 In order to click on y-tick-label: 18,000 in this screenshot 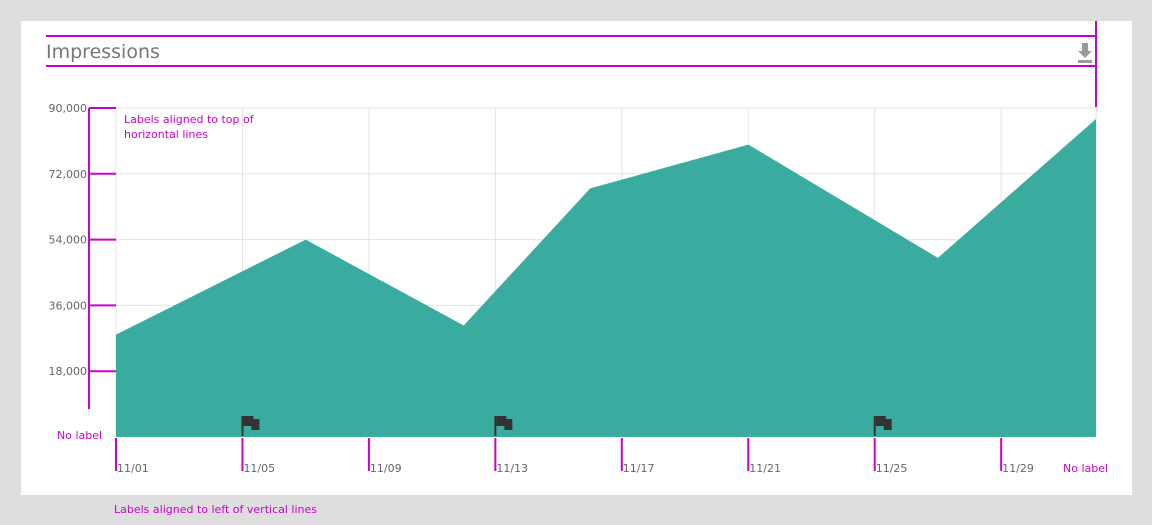, I will do `click(68, 371)`.